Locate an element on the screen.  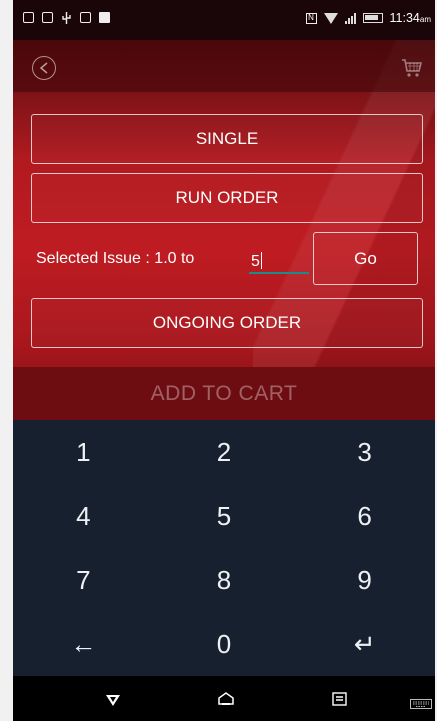
key-0: 0 is located at coordinates (224, 644).